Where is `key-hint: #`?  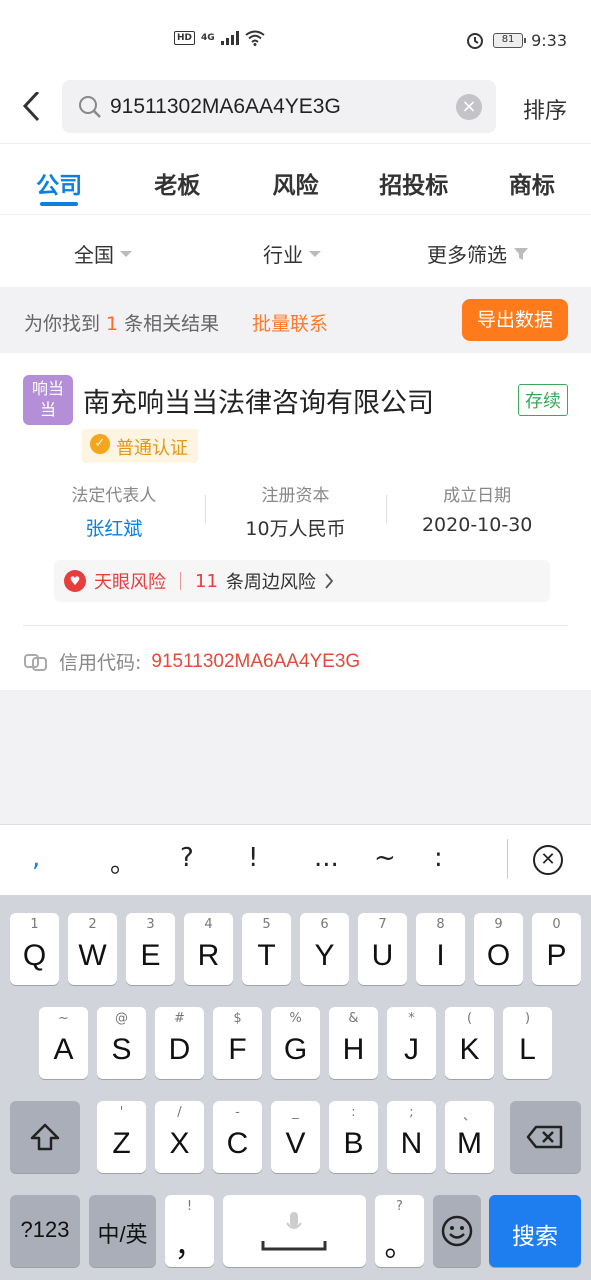 key-hint: # is located at coordinates (179, 1018).